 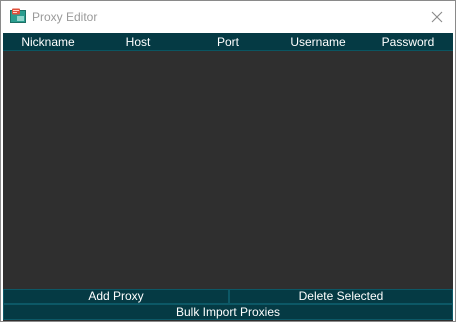 I want to click on bulk-import-button: Bulk Import Proxies, so click(x=228, y=312).